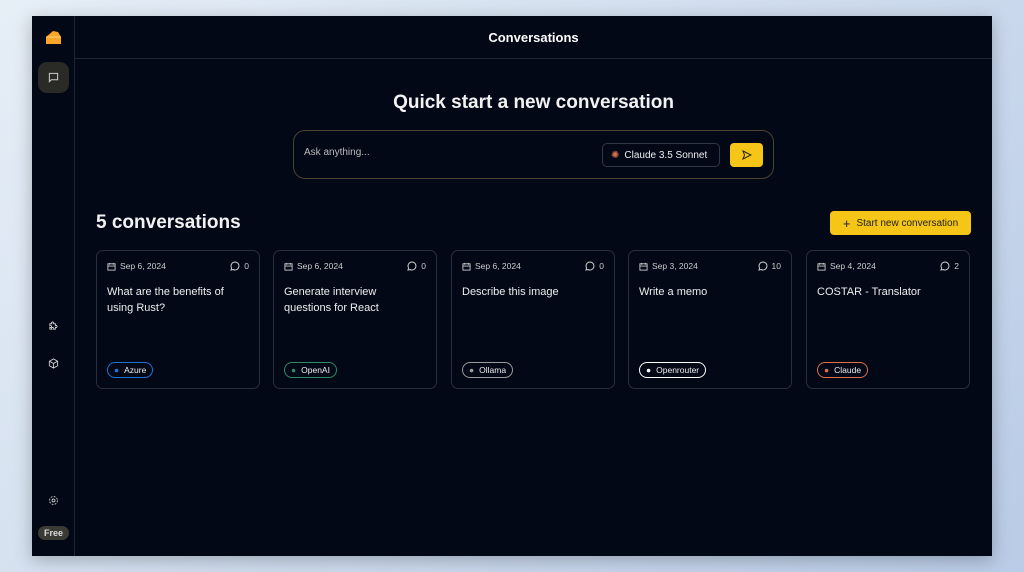  Describe the element at coordinates (533, 37) in the screenshot. I see `page-header: Conversations` at that location.